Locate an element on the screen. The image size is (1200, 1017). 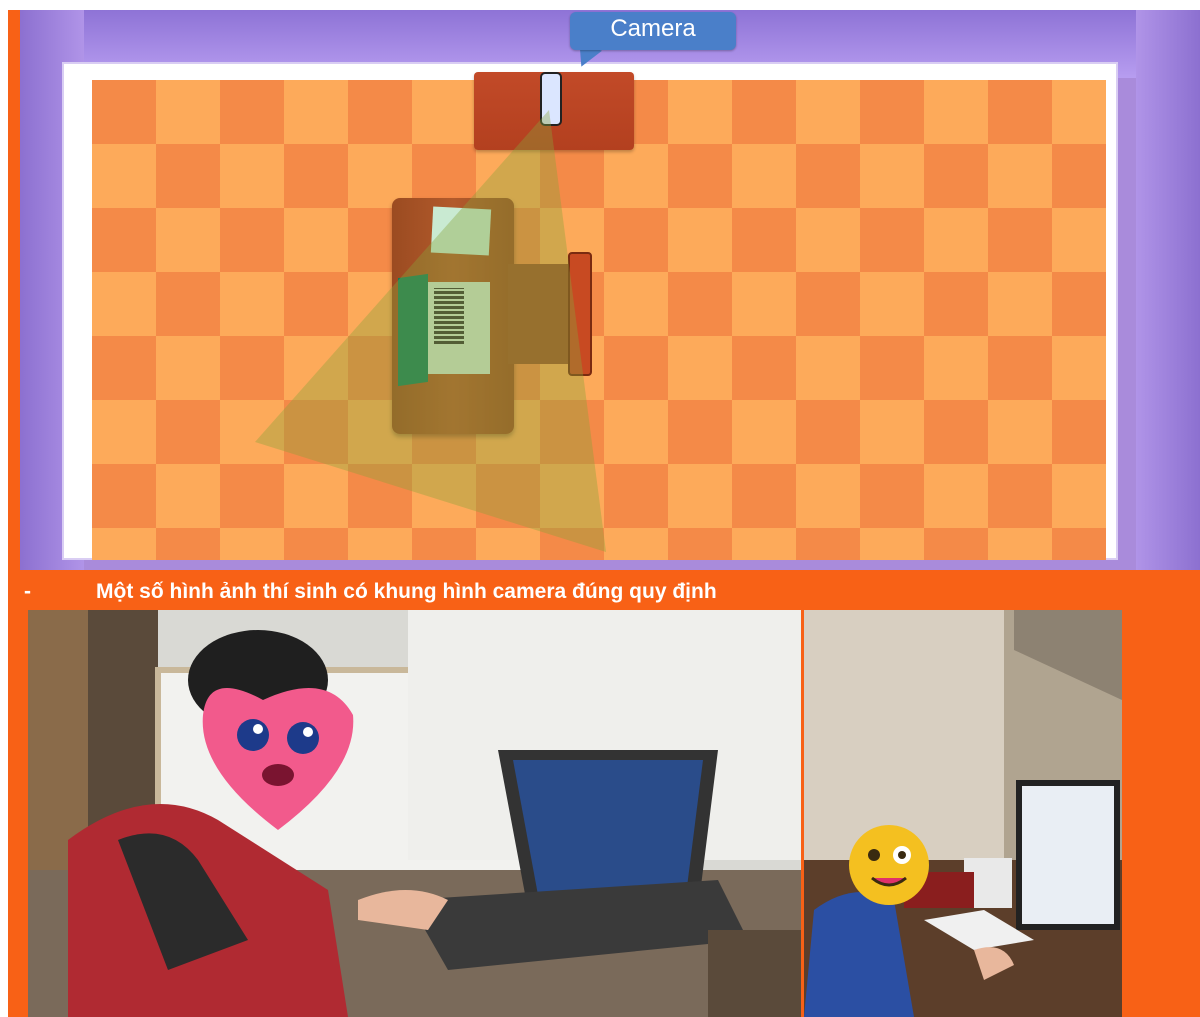
camera-field-of-view is located at coordinates (430, 331).